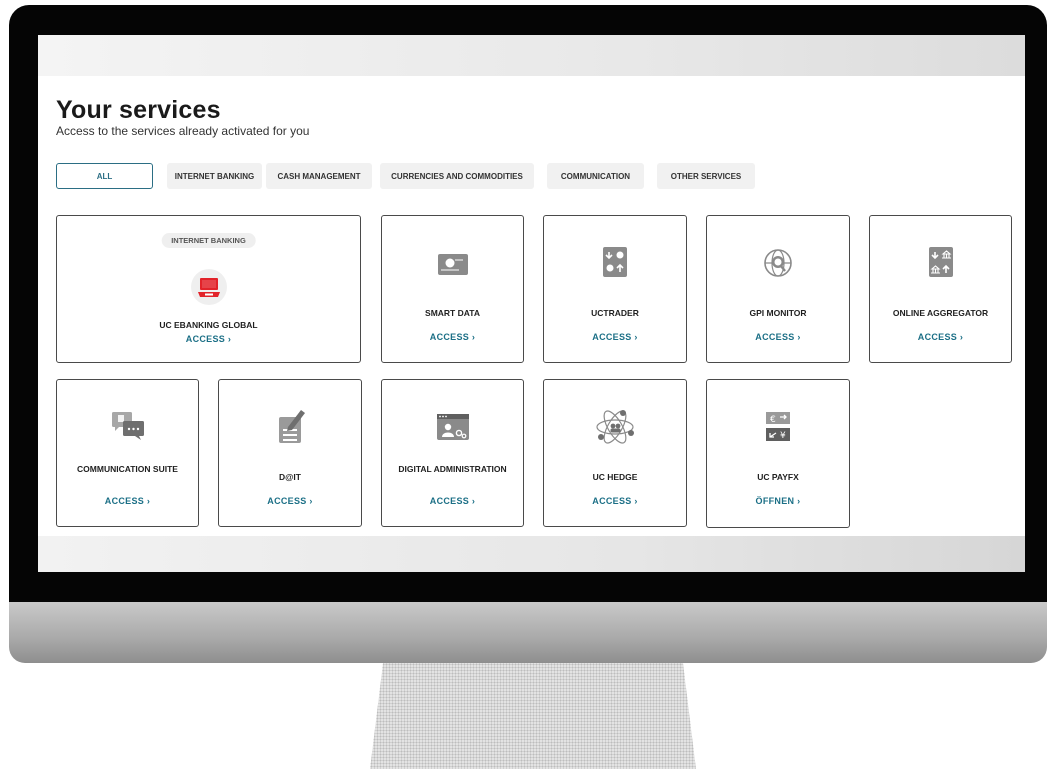  I want to click on access-link: ÖFFNEN ›, so click(778, 501).